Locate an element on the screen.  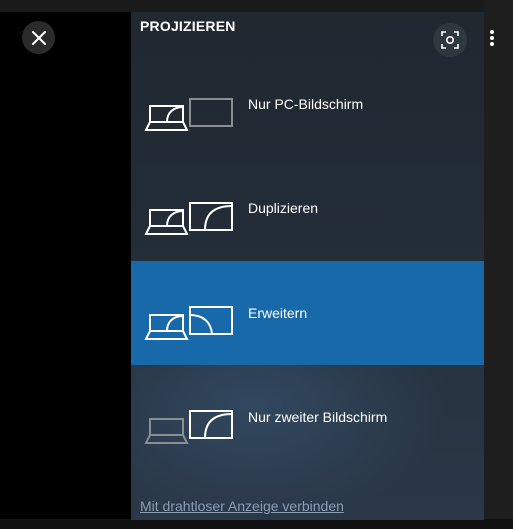
option-duplicate: Duplizieren is located at coordinates (307, 208).